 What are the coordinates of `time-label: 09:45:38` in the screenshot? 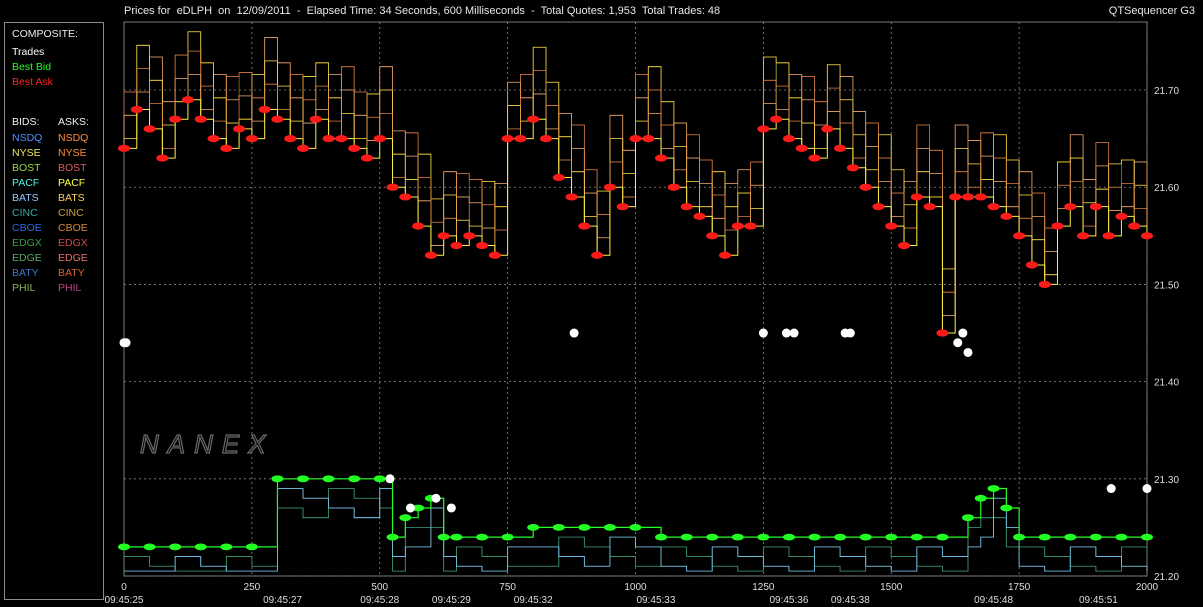 It's located at (850, 600).